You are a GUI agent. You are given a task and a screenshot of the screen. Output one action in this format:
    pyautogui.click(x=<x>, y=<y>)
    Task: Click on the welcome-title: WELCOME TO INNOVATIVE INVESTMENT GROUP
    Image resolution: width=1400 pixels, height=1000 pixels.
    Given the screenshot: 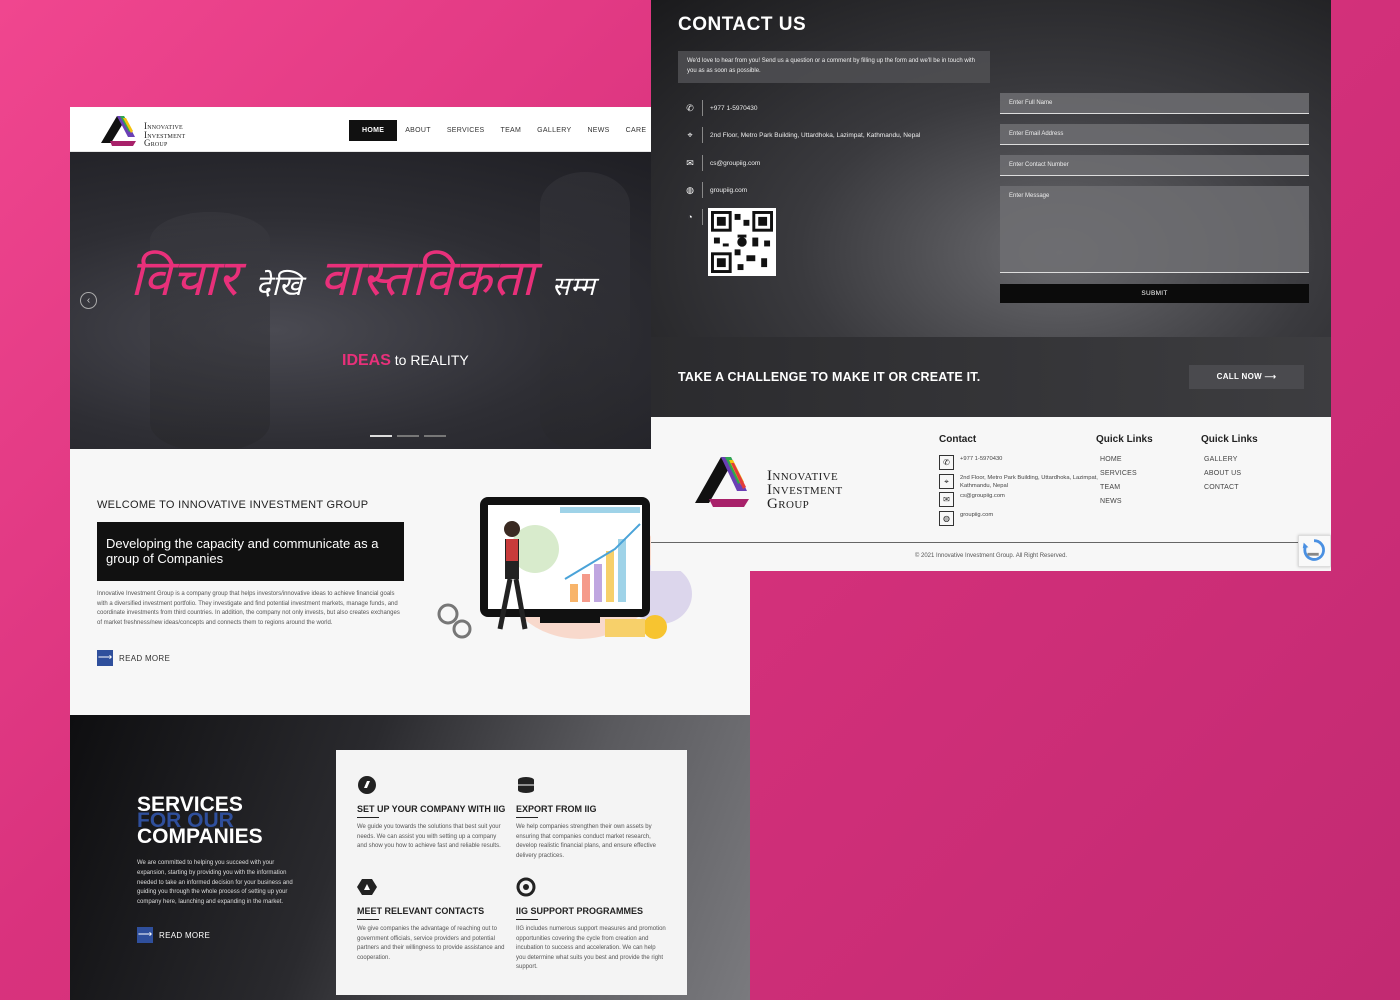 What is the action you would take?
    pyautogui.click(x=233, y=505)
    